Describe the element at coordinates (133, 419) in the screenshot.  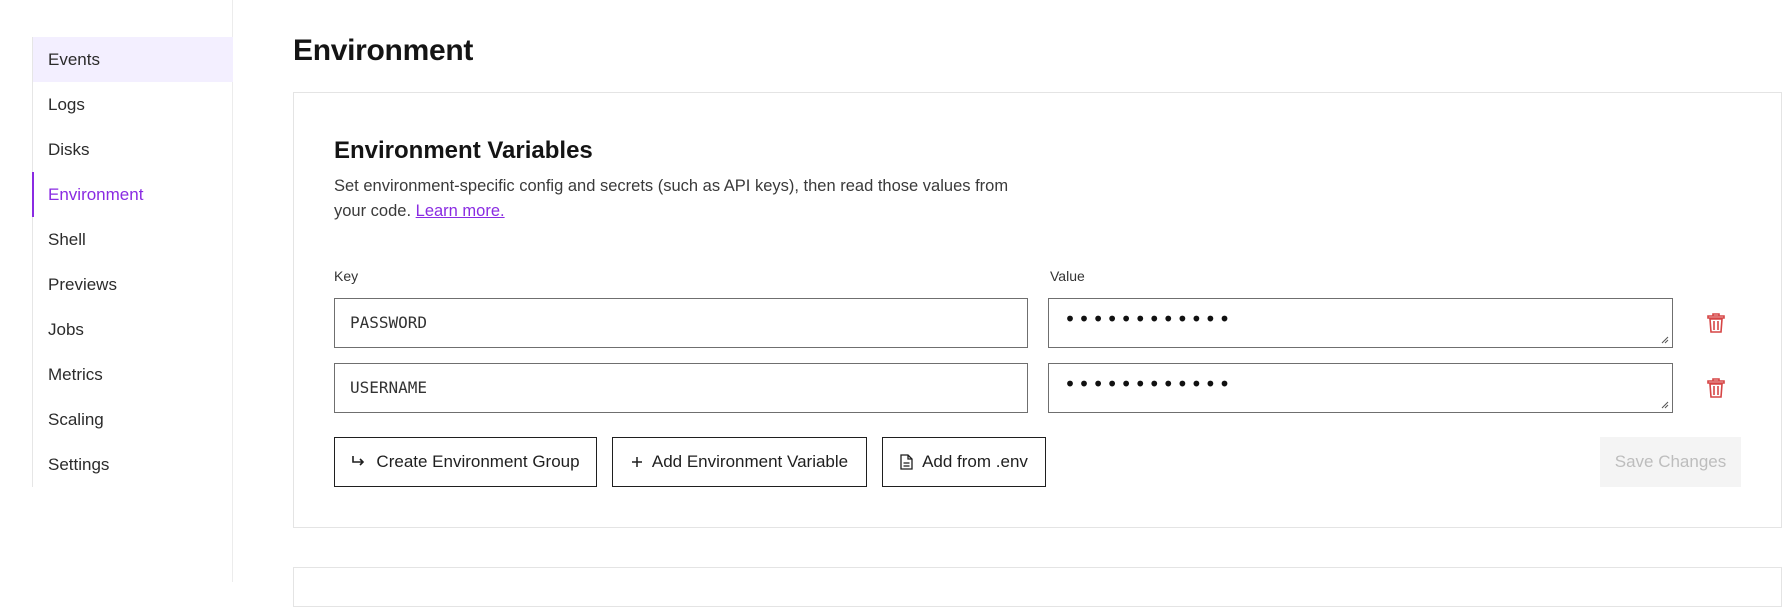
I see `sidebar-item-scaling: Scaling` at that location.